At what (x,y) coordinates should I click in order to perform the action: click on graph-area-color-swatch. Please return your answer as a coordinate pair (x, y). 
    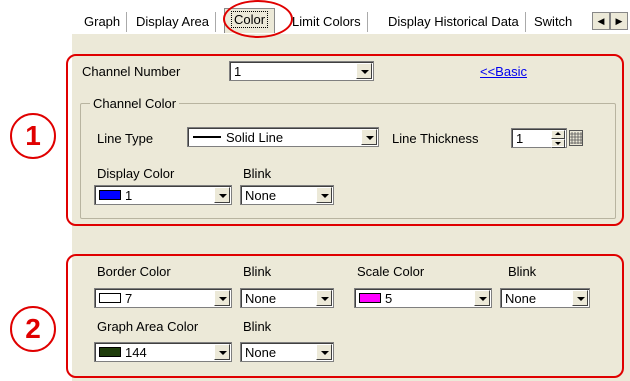
    Looking at the image, I should click on (110, 352).